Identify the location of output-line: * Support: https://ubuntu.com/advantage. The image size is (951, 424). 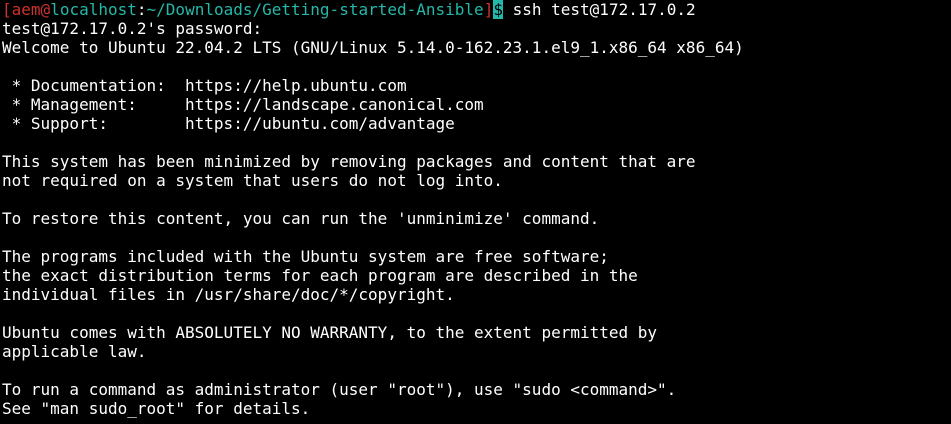
(228, 123).